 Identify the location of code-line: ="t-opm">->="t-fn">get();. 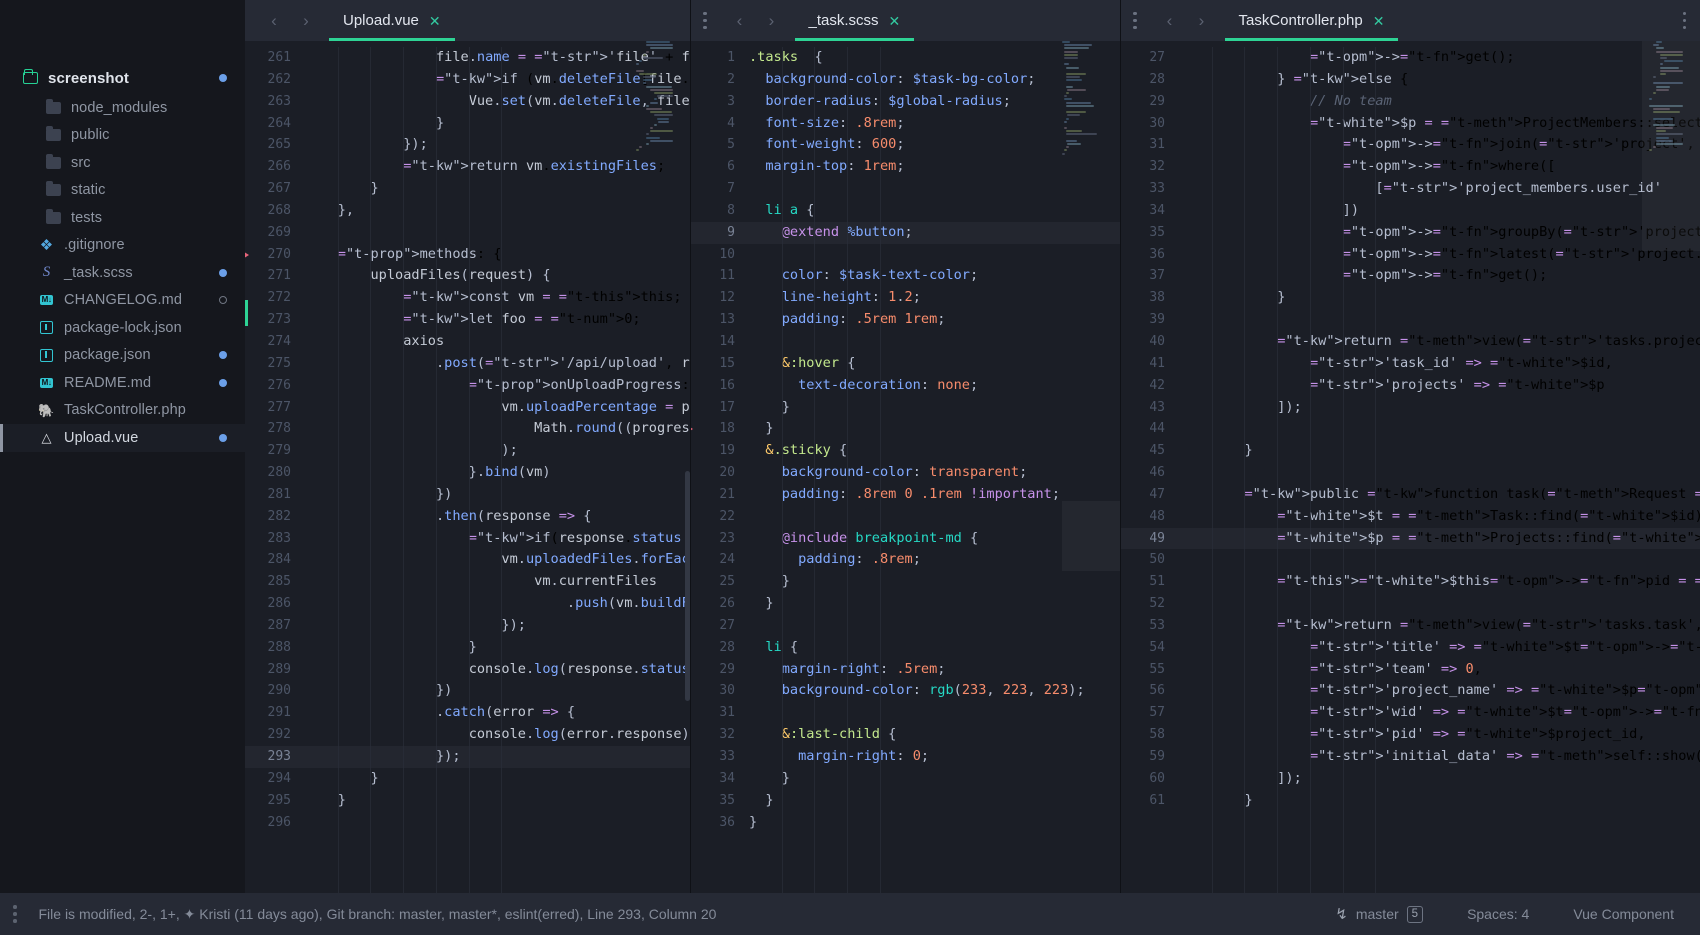
(1439, 58).